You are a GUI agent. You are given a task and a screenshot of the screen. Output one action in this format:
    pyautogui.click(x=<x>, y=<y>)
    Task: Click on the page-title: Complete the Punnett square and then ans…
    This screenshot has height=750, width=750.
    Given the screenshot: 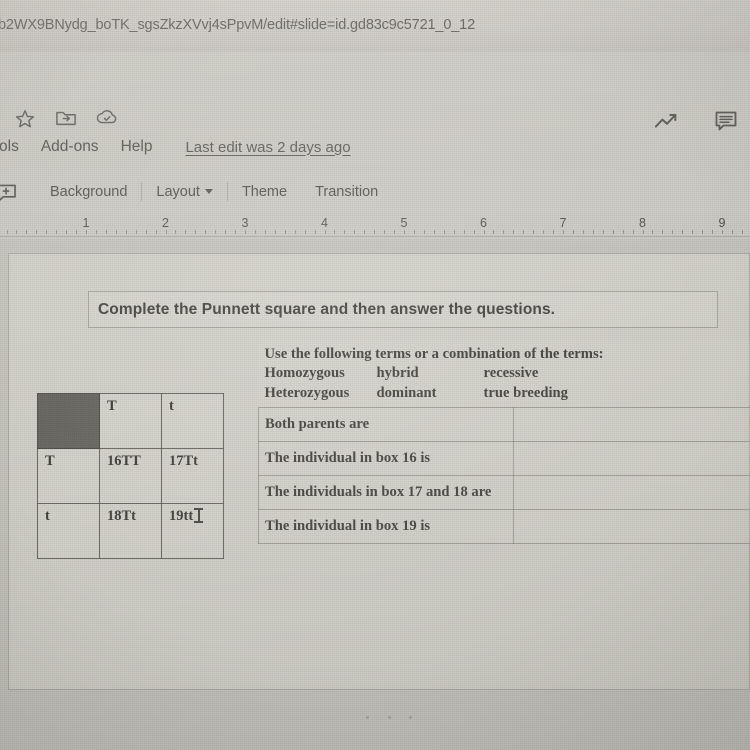 What is the action you would take?
    pyautogui.click(x=327, y=309)
    